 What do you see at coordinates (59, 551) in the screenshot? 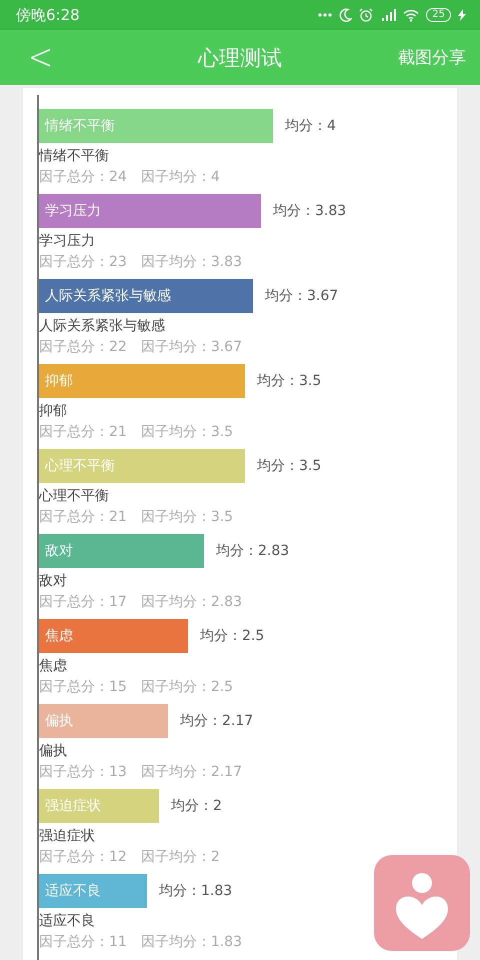
I see `bar-label: 敌对` at bounding box center [59, 551].